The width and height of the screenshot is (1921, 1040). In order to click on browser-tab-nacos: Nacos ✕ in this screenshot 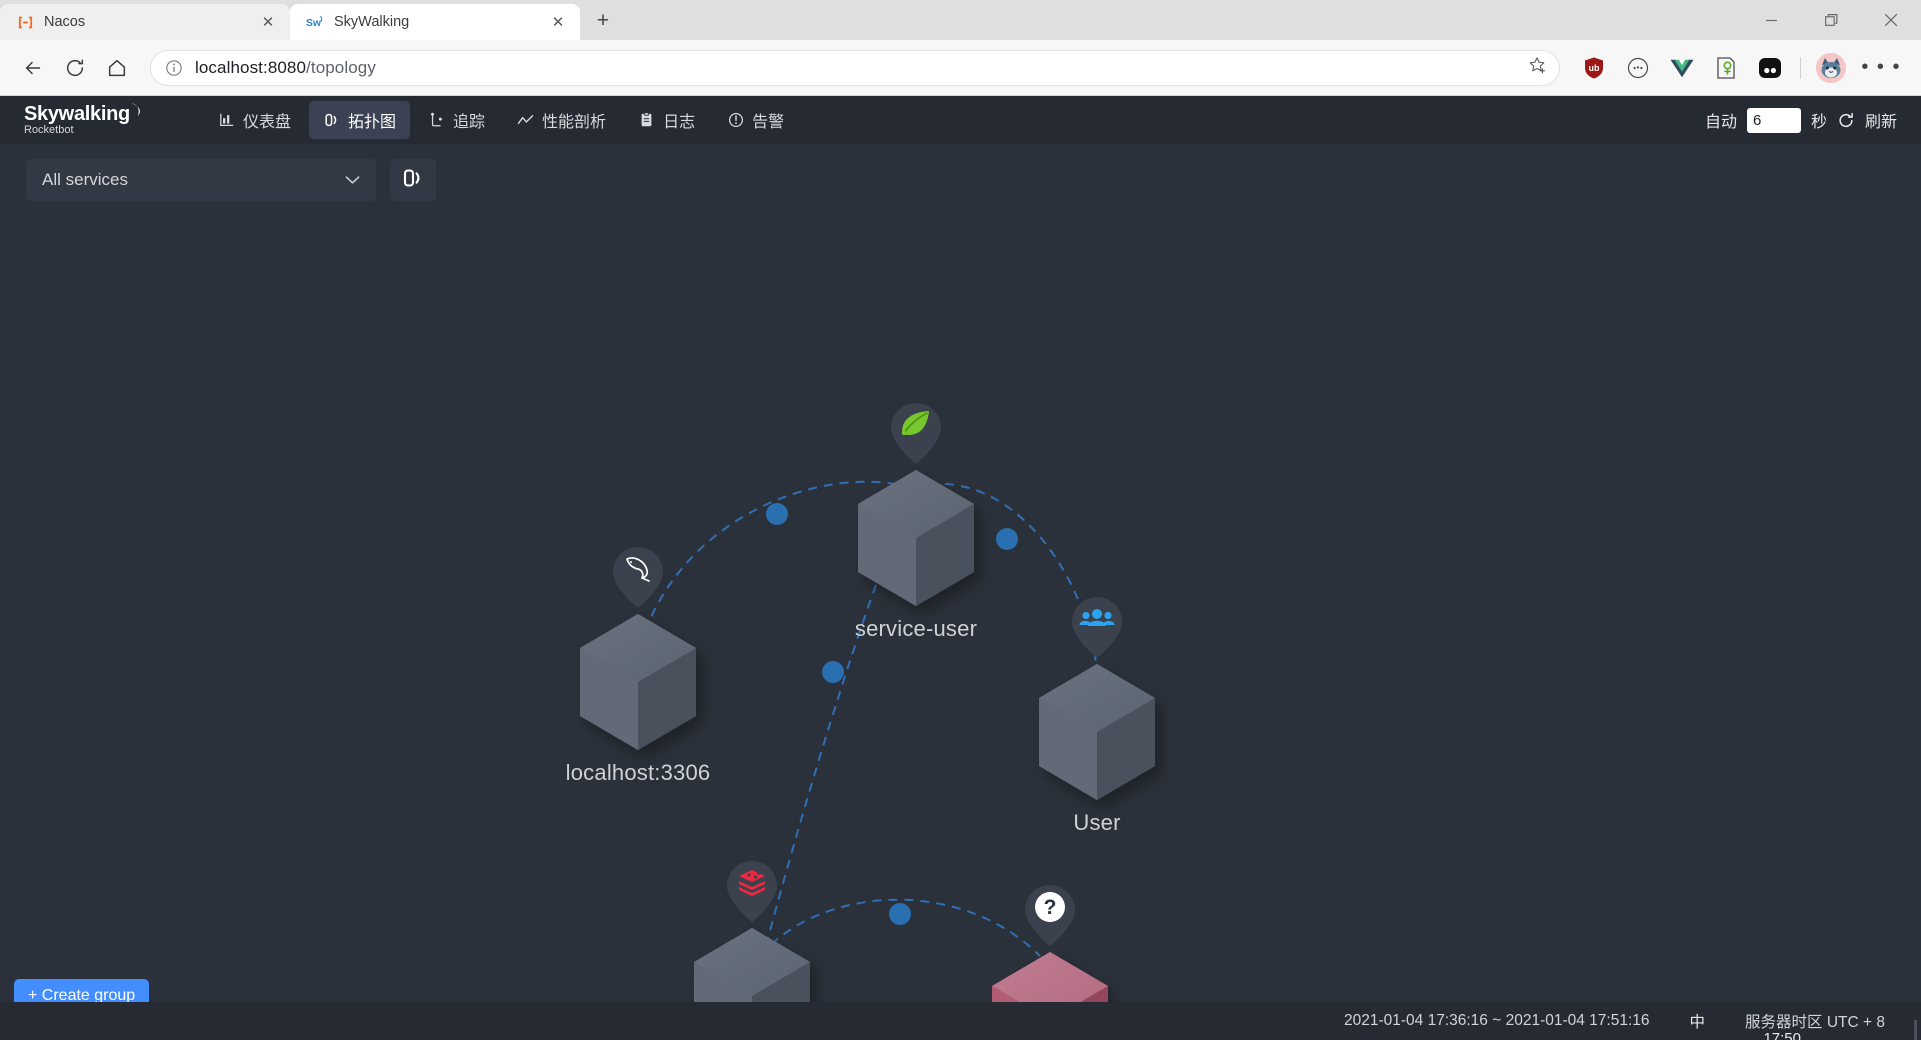, I will do `click(145, 22)`.